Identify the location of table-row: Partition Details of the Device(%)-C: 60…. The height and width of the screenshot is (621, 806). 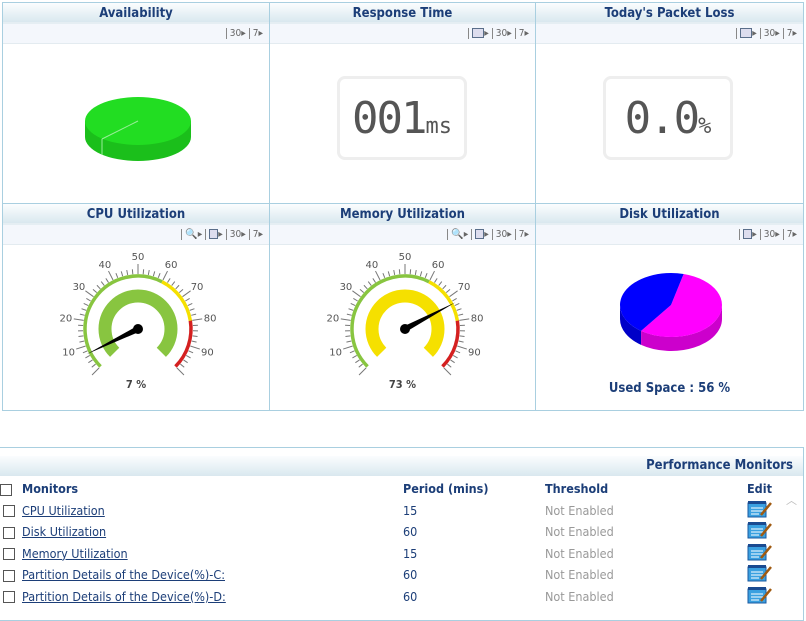
(395, 575).